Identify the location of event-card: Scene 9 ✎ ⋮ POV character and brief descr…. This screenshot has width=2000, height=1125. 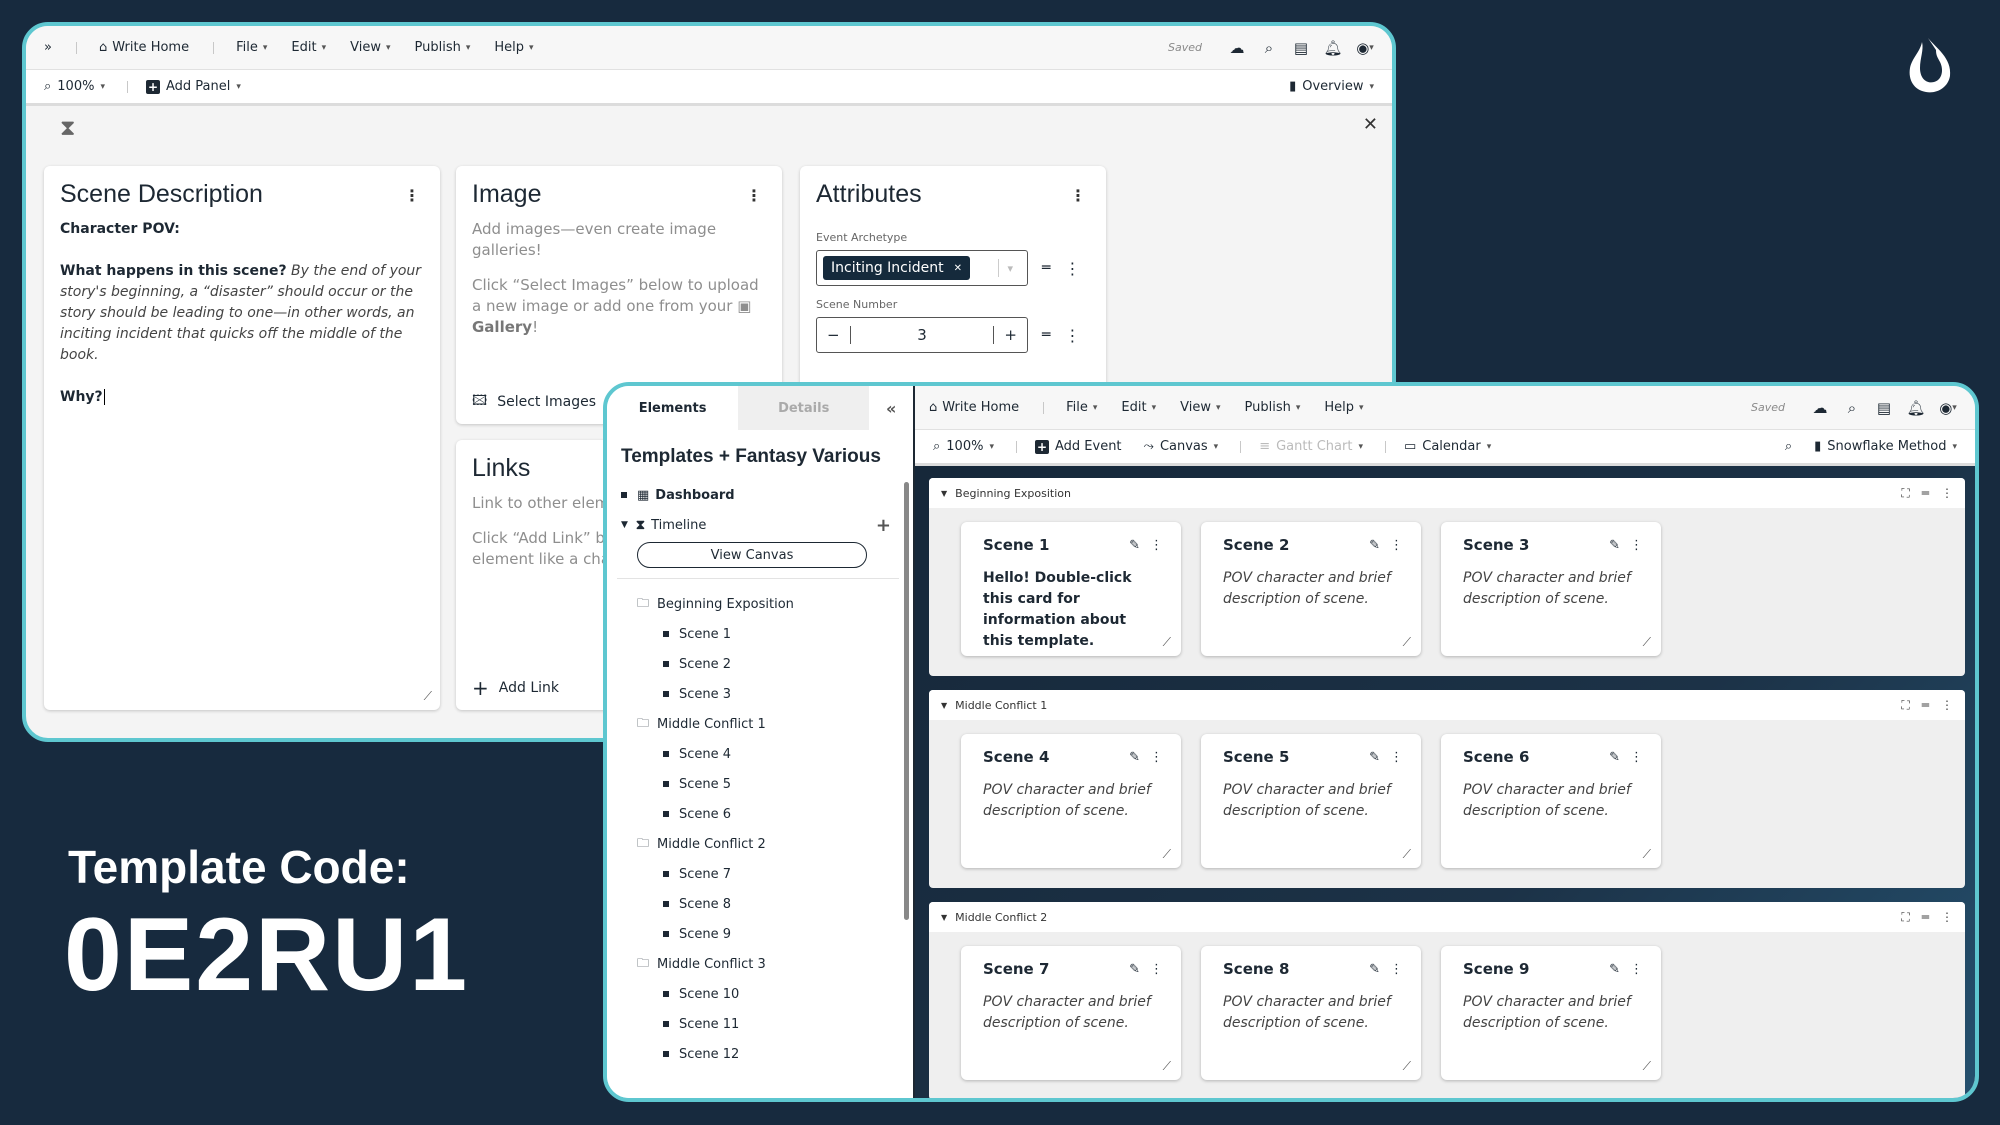
(1551, 1013).